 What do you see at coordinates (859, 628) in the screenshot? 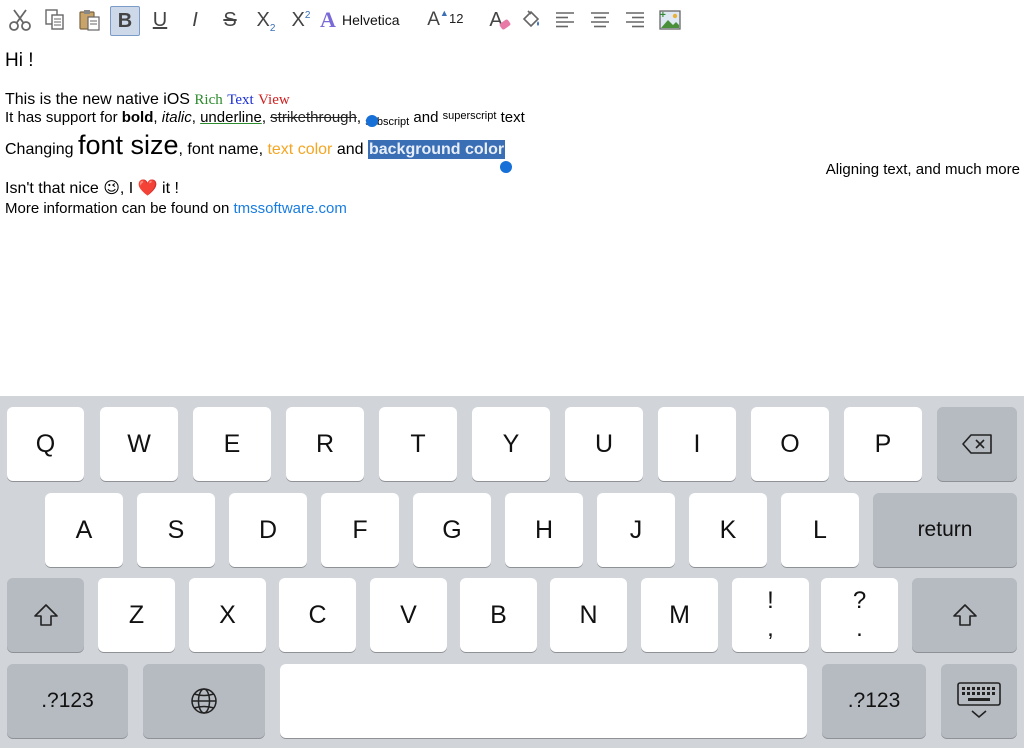
I see `key-bottom-char: .` at bounding box center [859, 628].